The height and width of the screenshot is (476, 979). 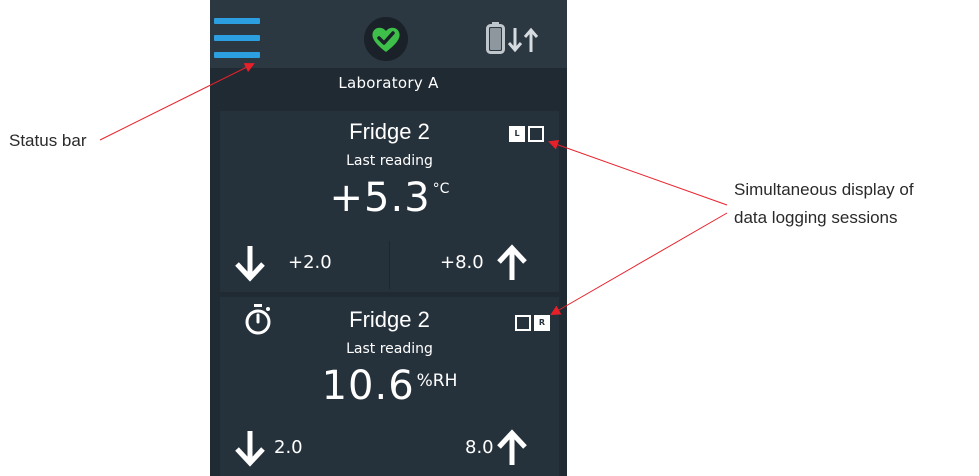 What do you see at coordinates (816, 217) in the screenshot?
I see `sessions-annotation-line2: data logging sessions` at bounding box center [816, 217].